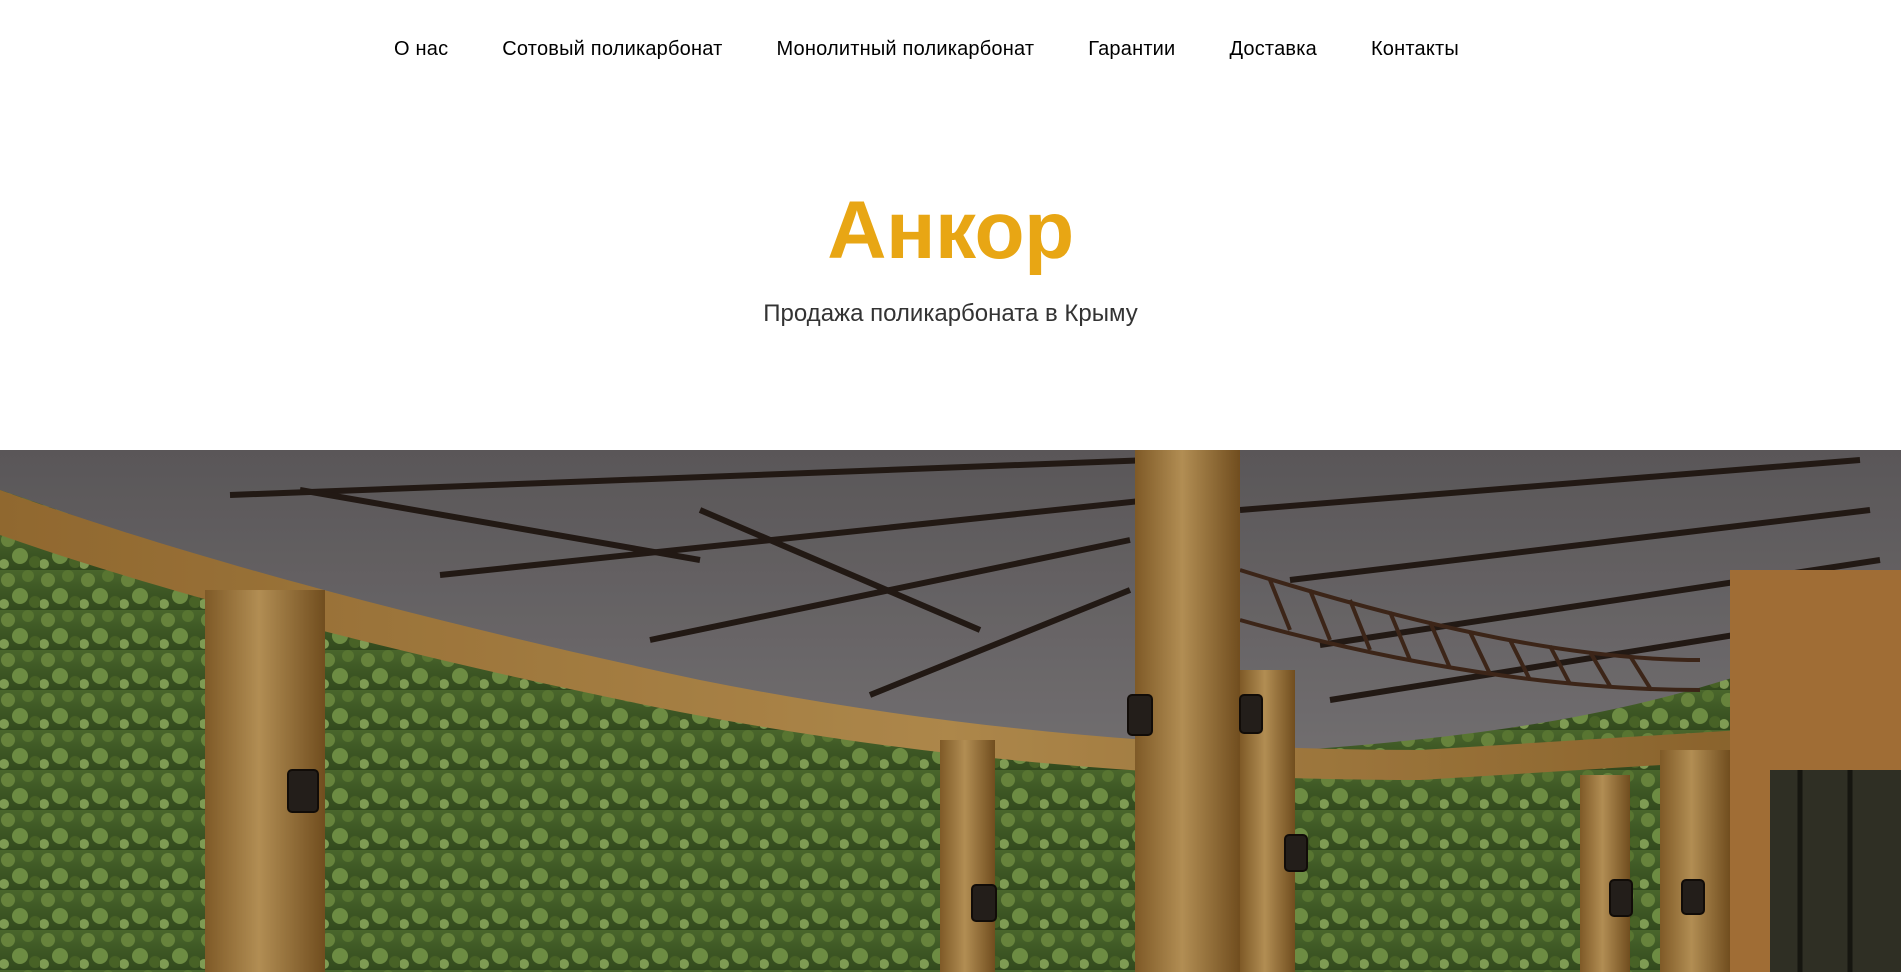  I want to click on nav-item-guarantees: Гарантии, so click(1131, 49).